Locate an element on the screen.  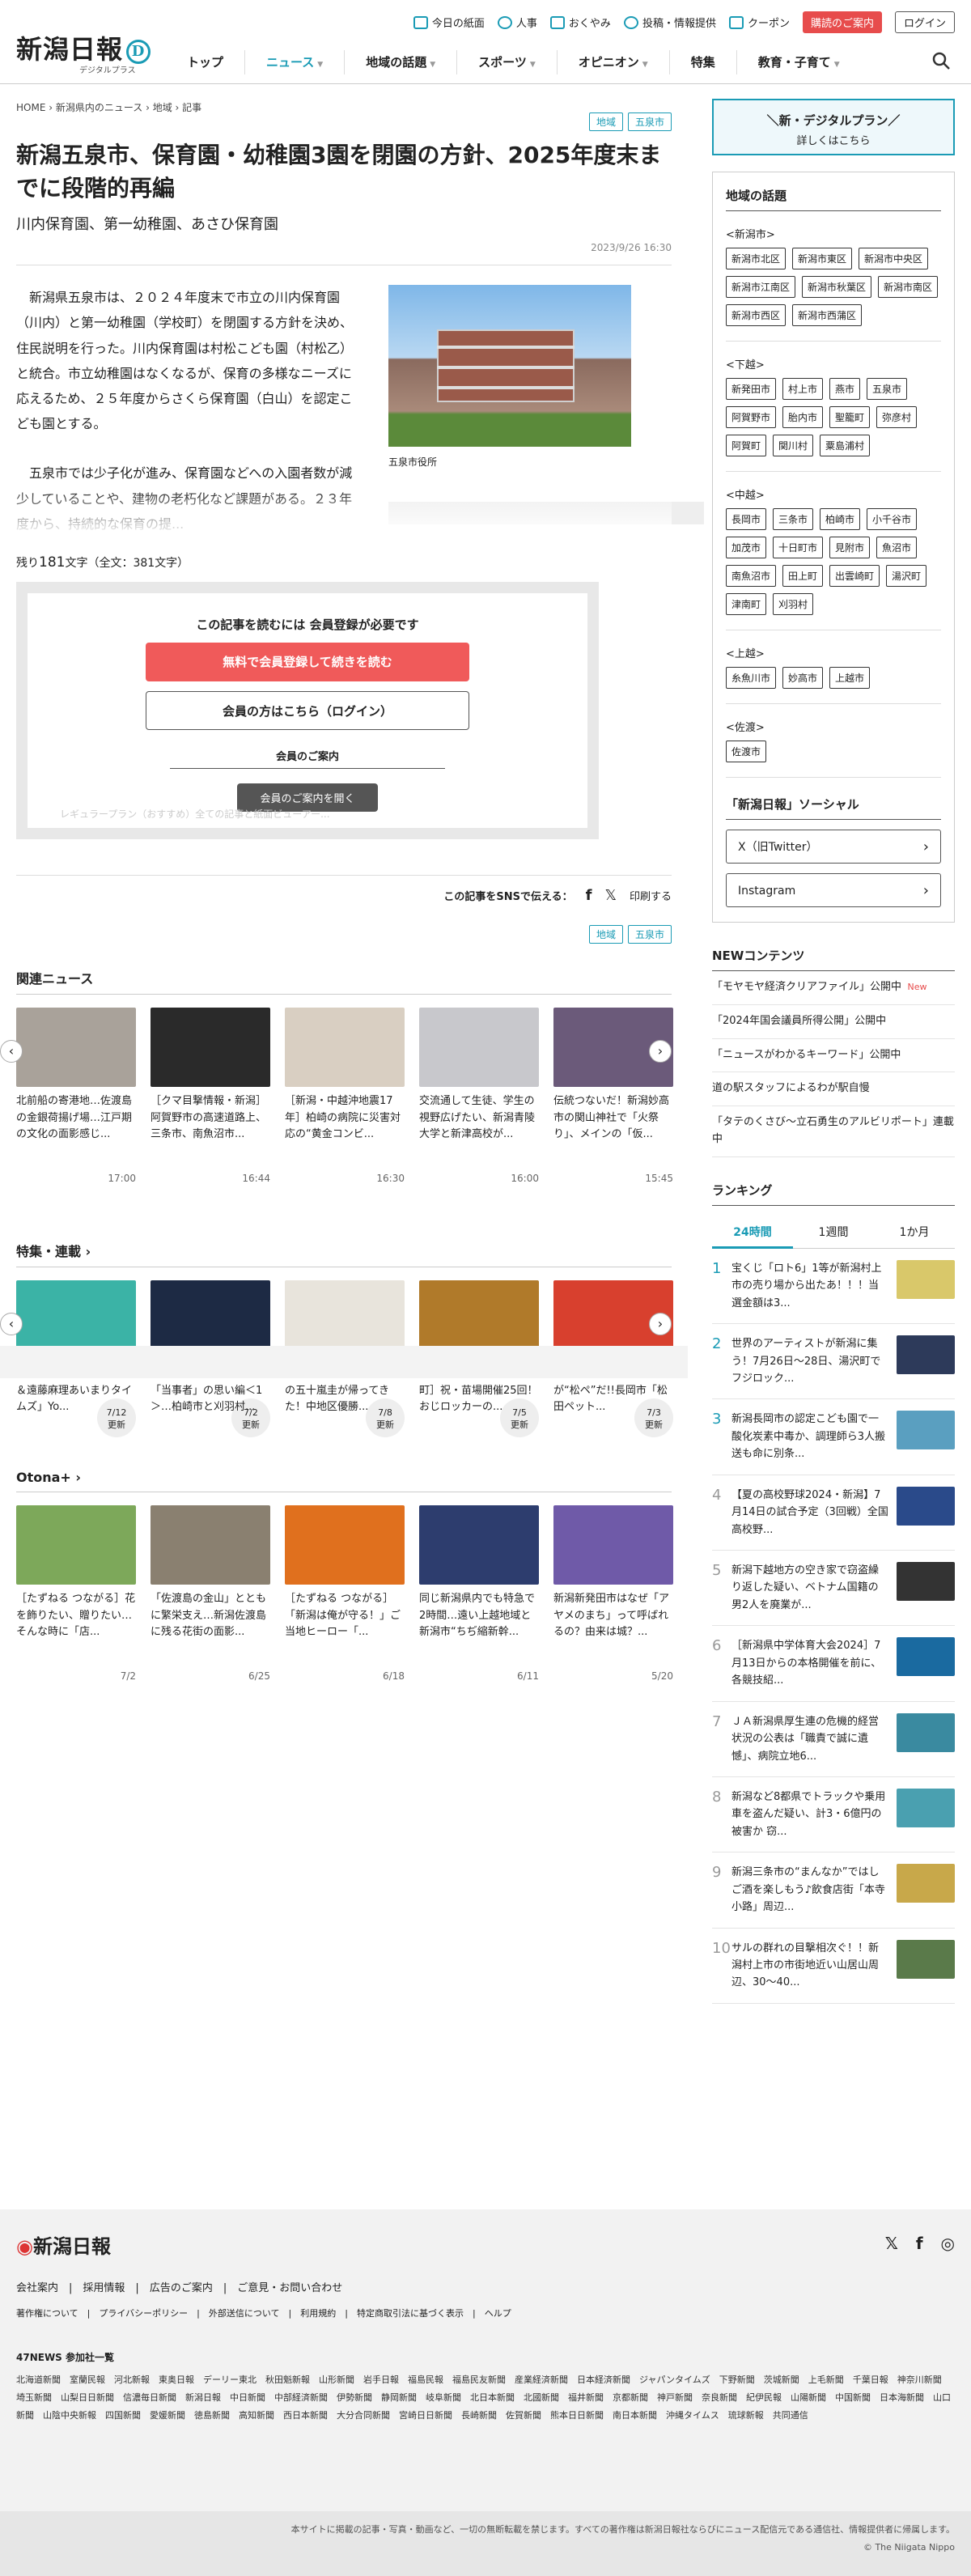
region-chip: 刈羽村 is located at coordinates (794, 604).